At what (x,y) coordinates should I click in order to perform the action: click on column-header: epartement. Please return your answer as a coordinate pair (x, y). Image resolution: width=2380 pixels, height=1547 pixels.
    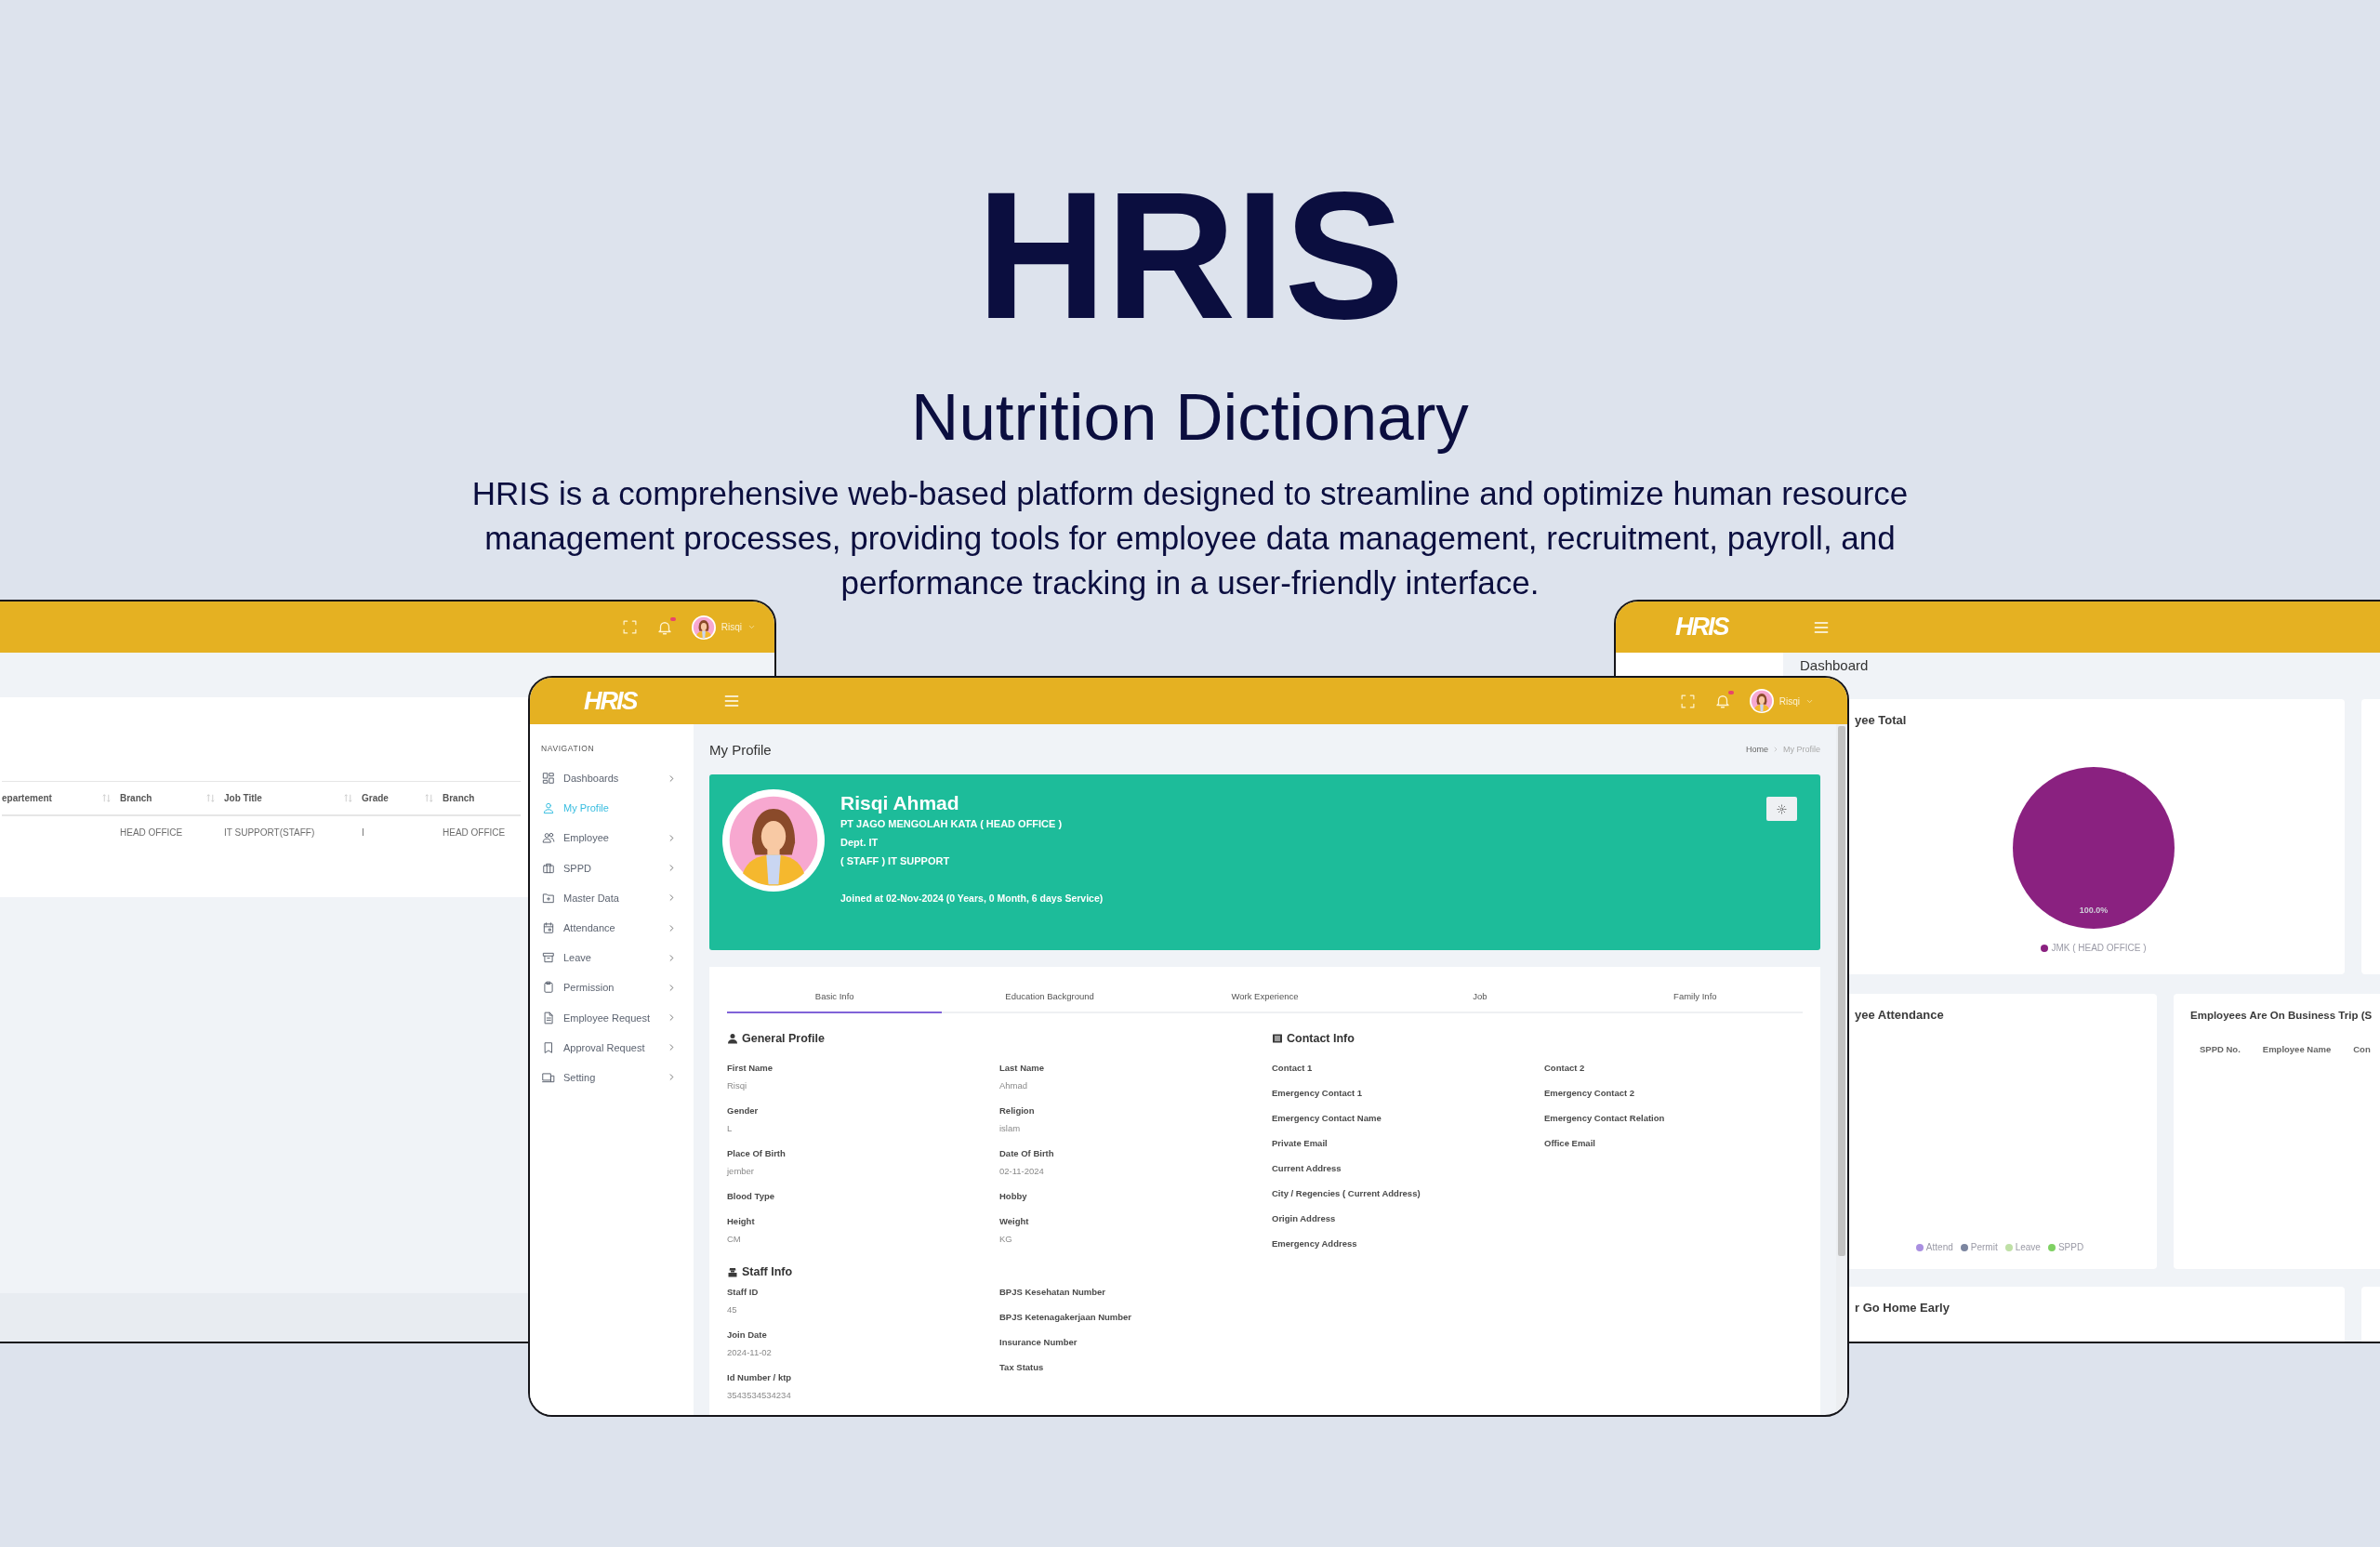
    Looking at the image, I should click on (60, 798).